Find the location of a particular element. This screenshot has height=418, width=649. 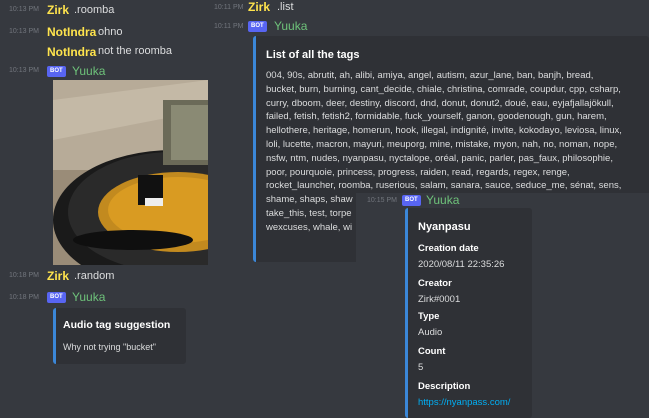

field-value: Audio is located at coordinates (430, 332).